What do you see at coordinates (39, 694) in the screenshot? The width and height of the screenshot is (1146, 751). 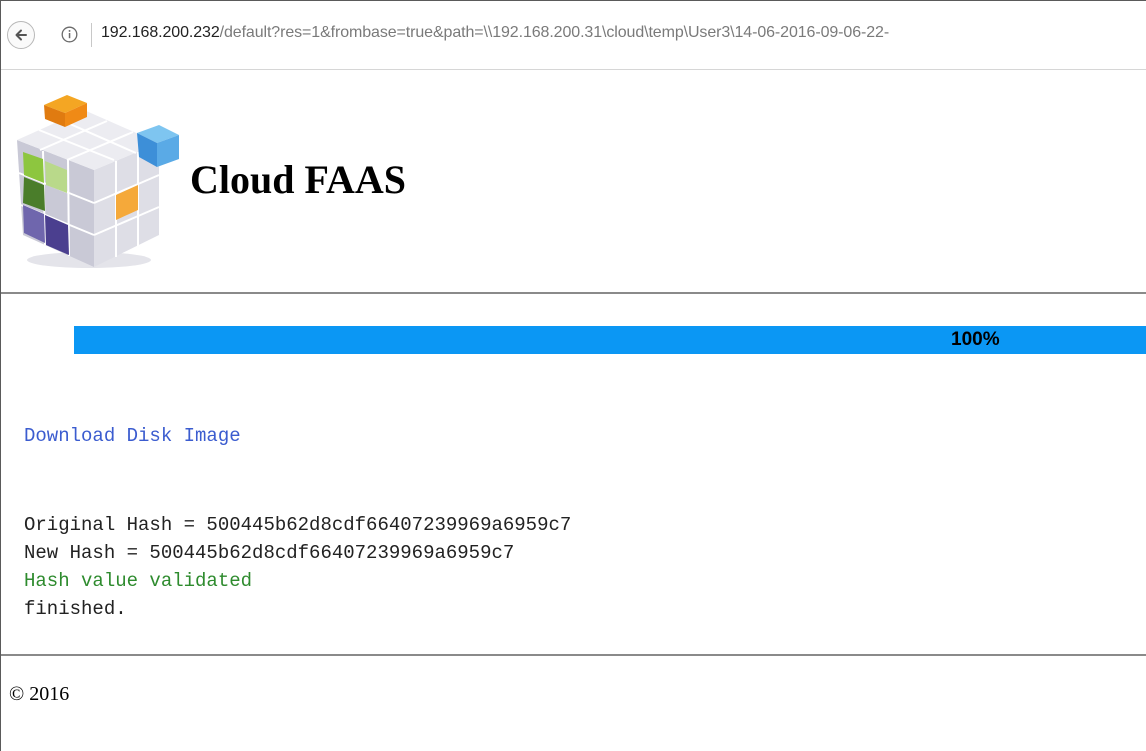 I see `copyright: © 2016` at bounding box center [39, 694].